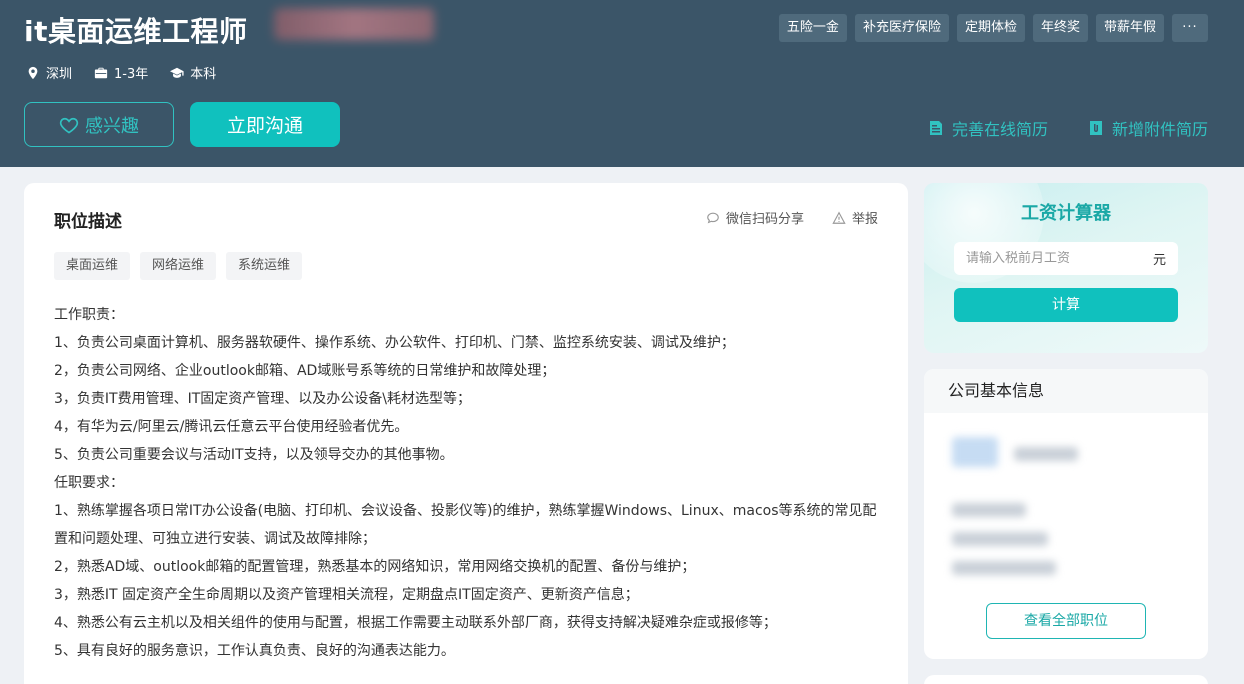 Image resolution: width=1244 pixels, height=684 pixels. I want to click on complete-resume-link: 完善在线简历, so click(988, 128).